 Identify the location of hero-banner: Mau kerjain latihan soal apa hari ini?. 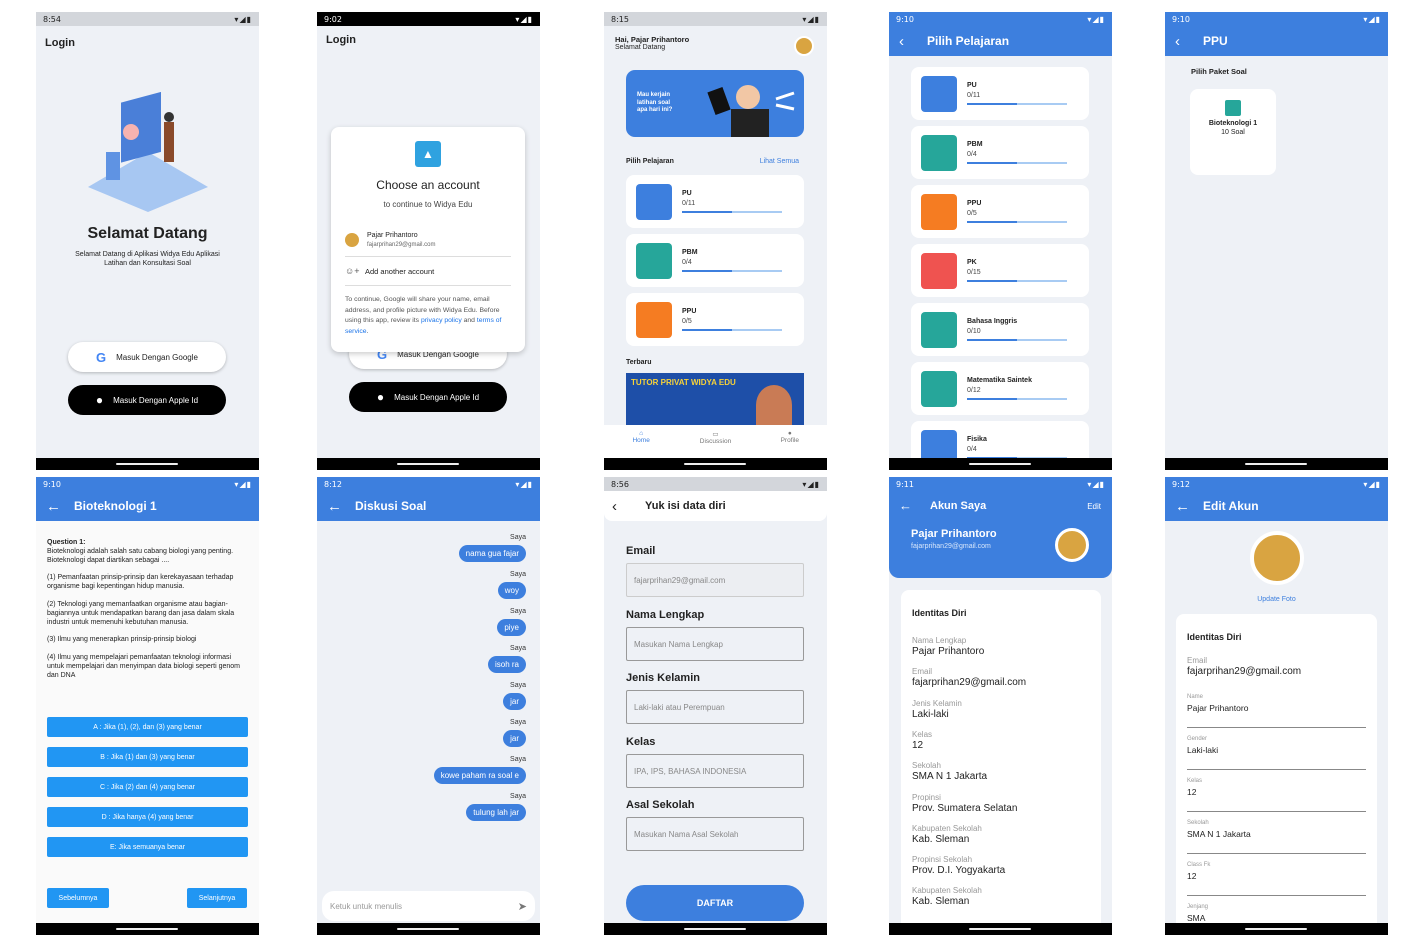
(715, 103).